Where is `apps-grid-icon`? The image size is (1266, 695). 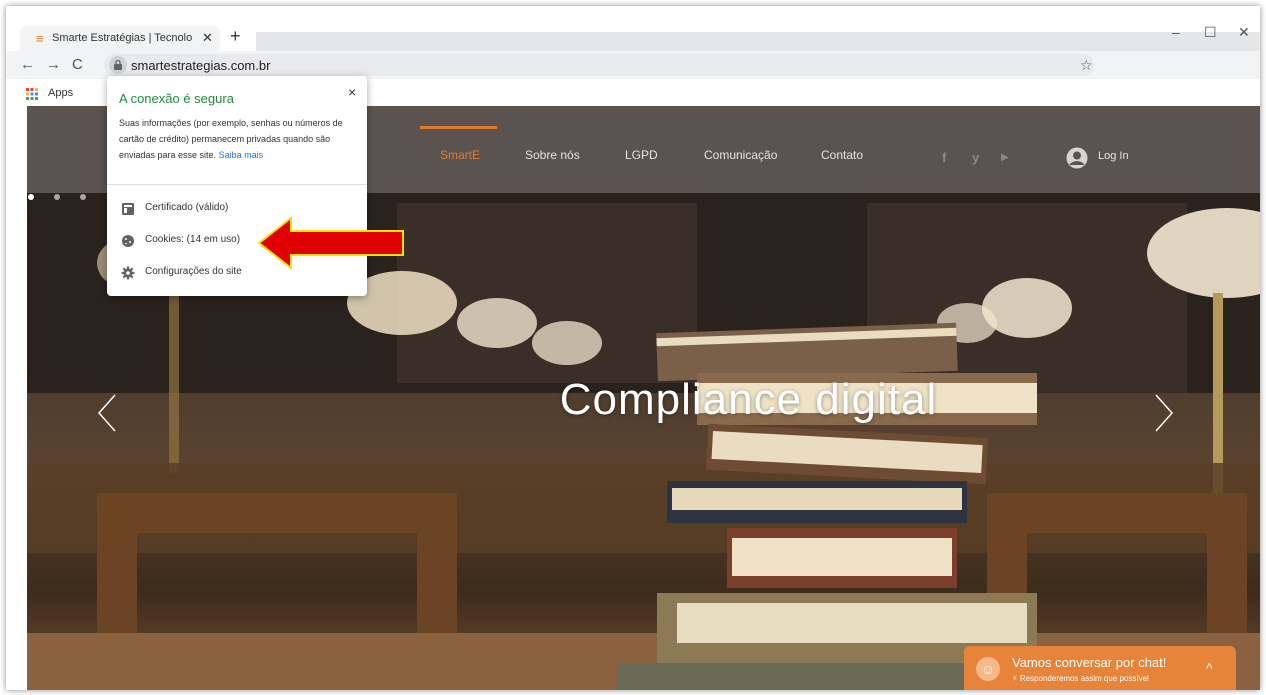 apps-grid-icon is located at coordinates (32, 96).